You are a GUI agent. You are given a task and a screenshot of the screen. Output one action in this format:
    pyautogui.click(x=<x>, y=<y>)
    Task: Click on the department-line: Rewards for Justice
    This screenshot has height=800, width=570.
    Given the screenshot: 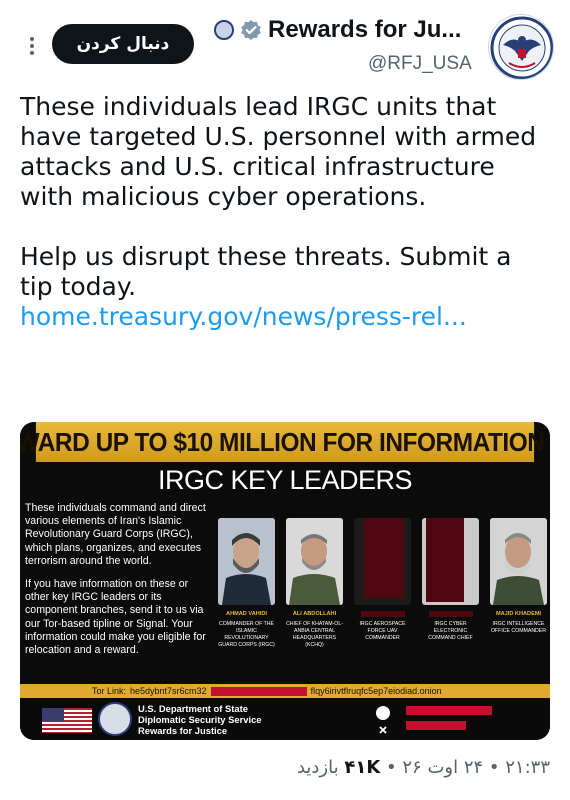 What is the action you would take?
    pyautogui.click(x=183, y=730)
    